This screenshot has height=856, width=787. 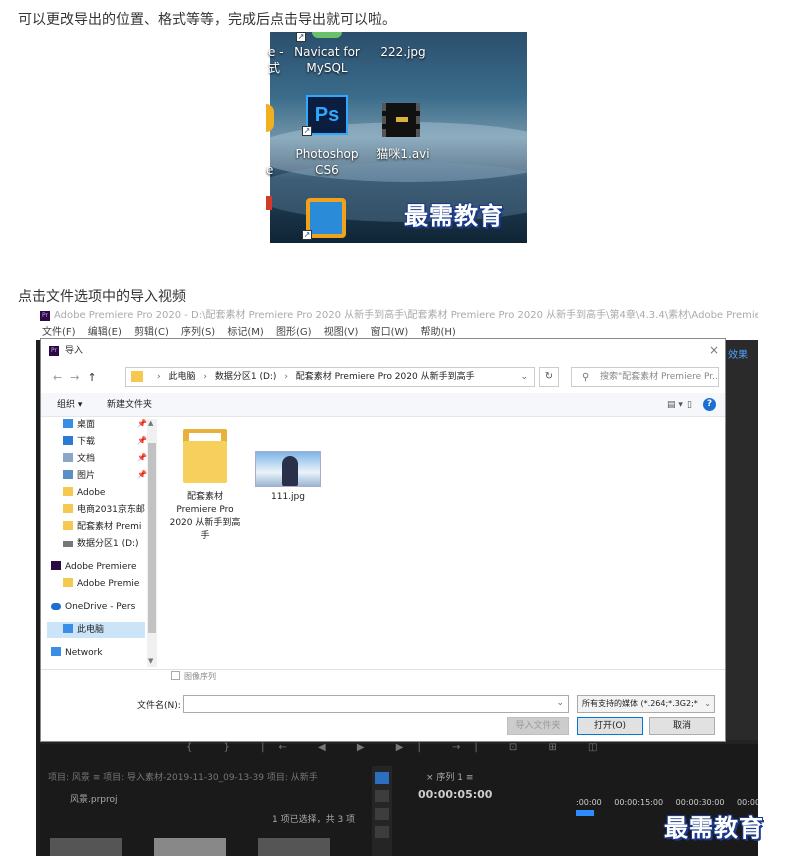 What do you see at coordinates (68, 457) in the screenshot?
I see `document-icon` at bounding box center [68, 457].